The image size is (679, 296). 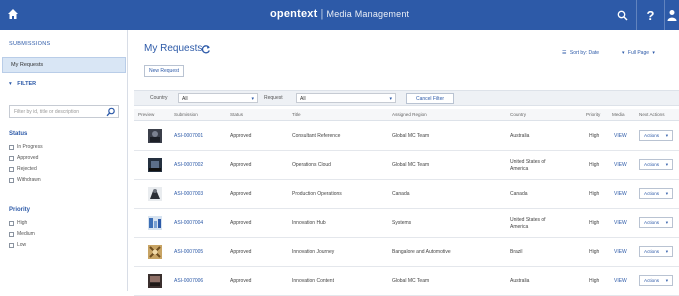 What do you see at coordinates (584, 53) in the screenshot?
I see `sort-label: Sort by: Date` at bounding box center [584, 53].